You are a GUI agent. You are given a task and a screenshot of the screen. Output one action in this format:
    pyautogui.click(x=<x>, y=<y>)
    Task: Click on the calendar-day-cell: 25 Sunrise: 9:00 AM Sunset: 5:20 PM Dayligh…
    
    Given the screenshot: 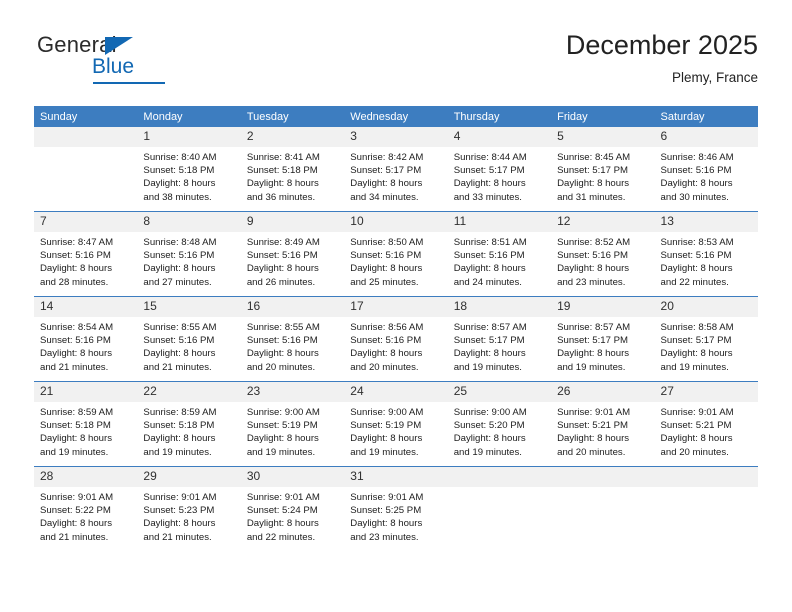 What is the action you would take?
    pyautogui.click(x=499, y=424)
    